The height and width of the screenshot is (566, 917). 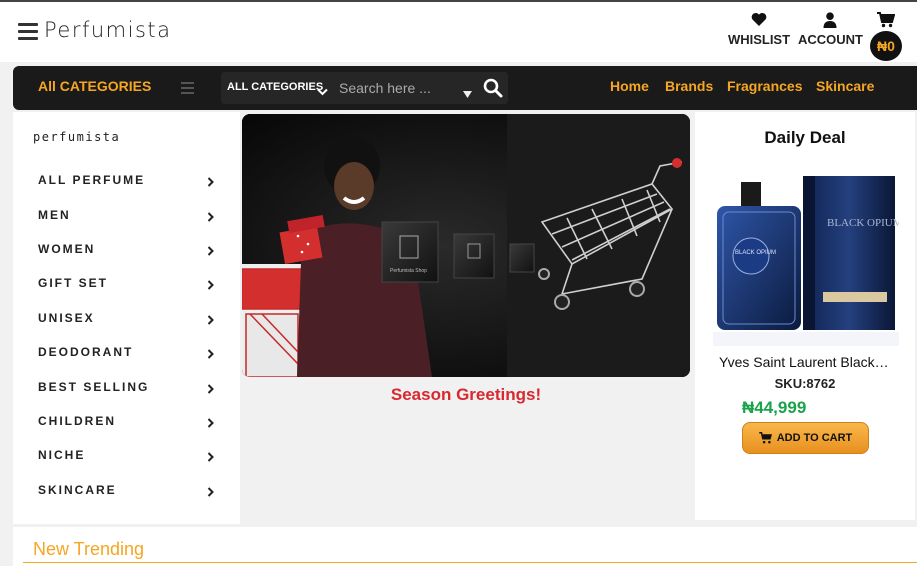 I want to click on heart-icon, so click(x=759, y=22).